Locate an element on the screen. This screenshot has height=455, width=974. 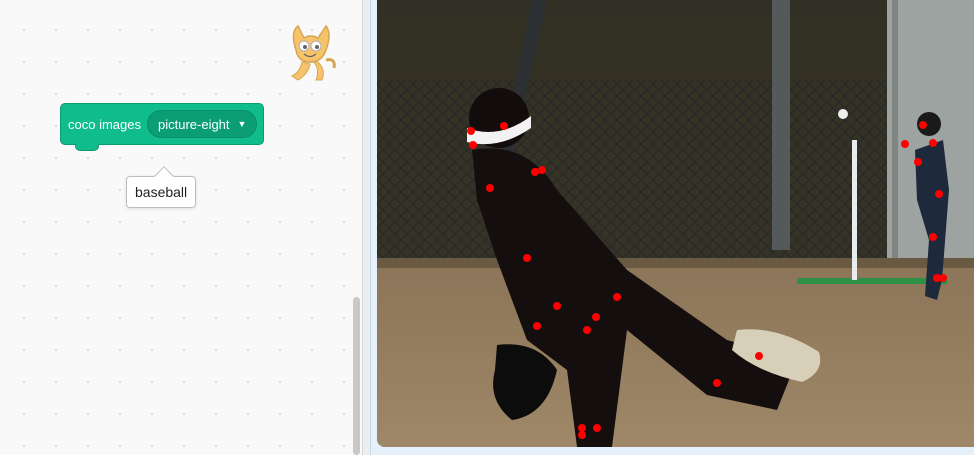
coco-images-block: coco images picture-eight ▼ is located at coordinates (162, 127).